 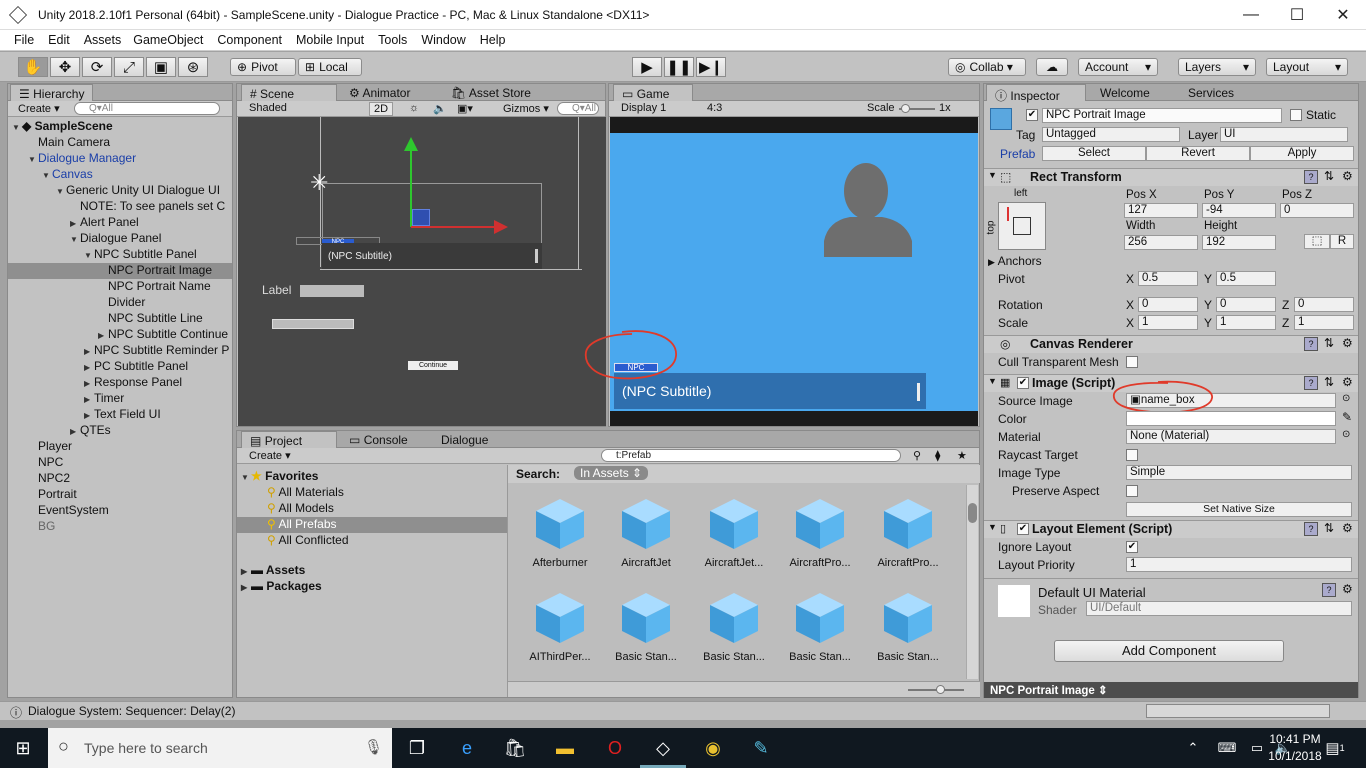 I want to click on close-button: ✕, so click(x=1343, y=15).